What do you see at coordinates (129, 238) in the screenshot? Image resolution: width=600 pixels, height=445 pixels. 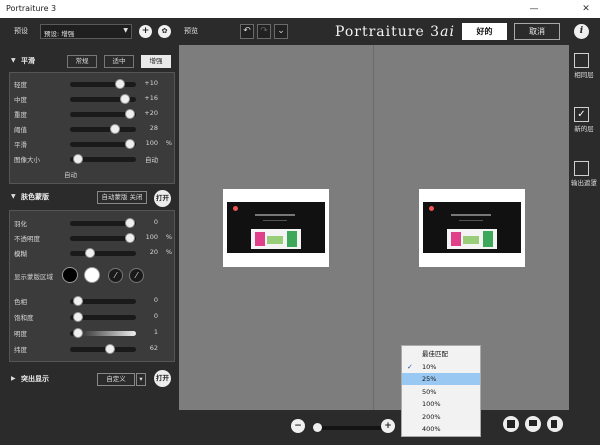 I see `mask-1-slider-knob` at bounding box center [129, 238].